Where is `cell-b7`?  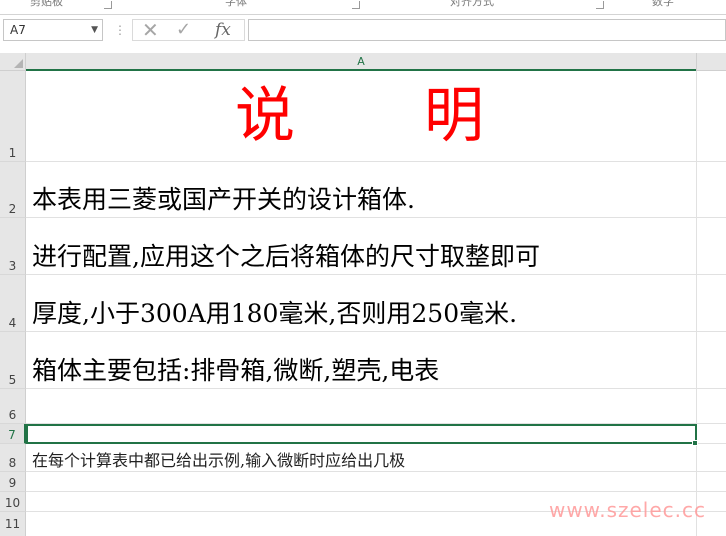
cell-b7 is located at coordinates (711, 434).